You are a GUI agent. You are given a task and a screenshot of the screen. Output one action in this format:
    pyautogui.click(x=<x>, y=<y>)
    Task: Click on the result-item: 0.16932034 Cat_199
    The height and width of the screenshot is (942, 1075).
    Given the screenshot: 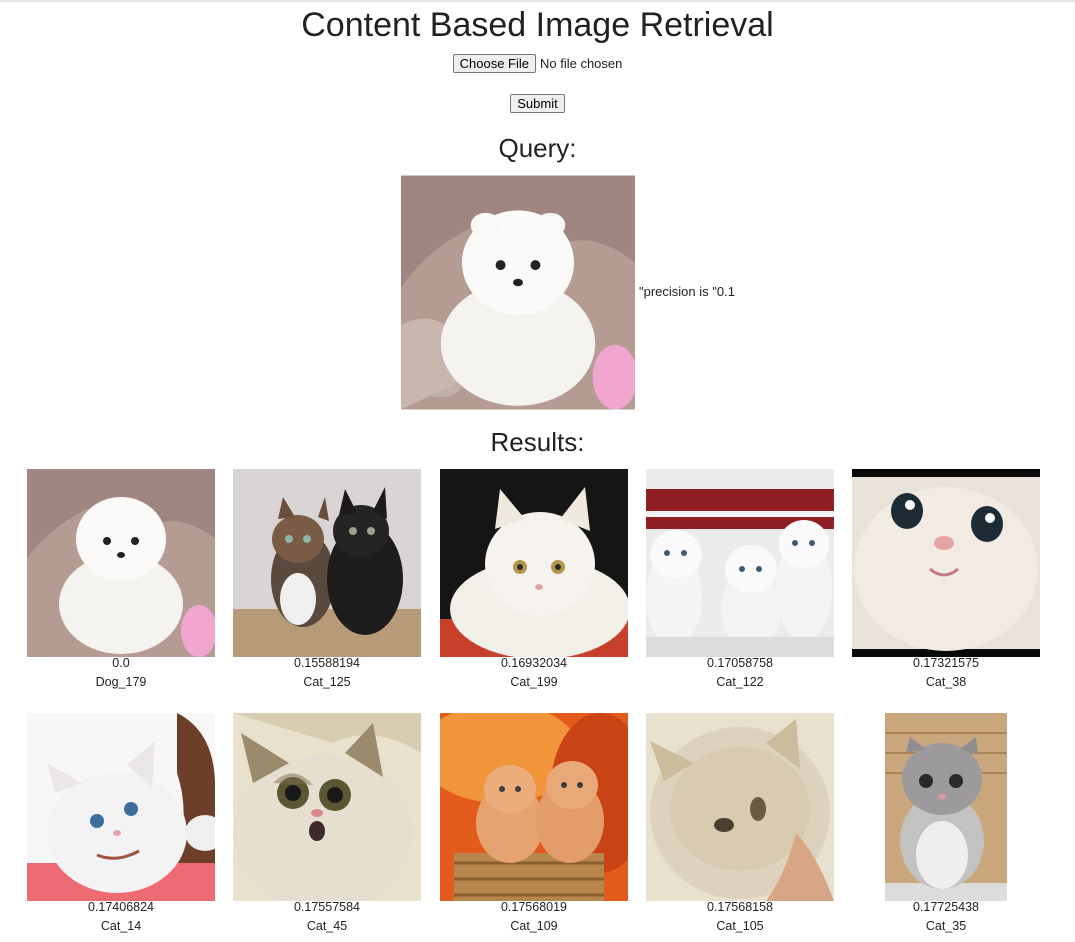 What is the action you would take?
    pyautogui.click(x=534, y=673)
    